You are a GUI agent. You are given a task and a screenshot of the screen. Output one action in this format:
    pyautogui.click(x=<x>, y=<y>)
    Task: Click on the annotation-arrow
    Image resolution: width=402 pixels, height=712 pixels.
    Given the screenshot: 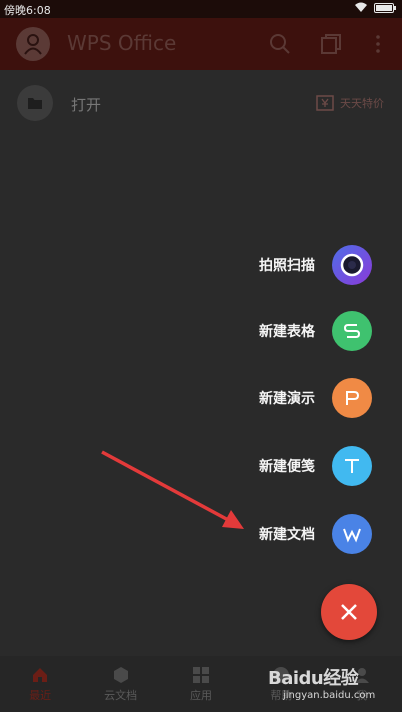 What is the action you would take?
    pyautogui.click(x=172, y=489)
    